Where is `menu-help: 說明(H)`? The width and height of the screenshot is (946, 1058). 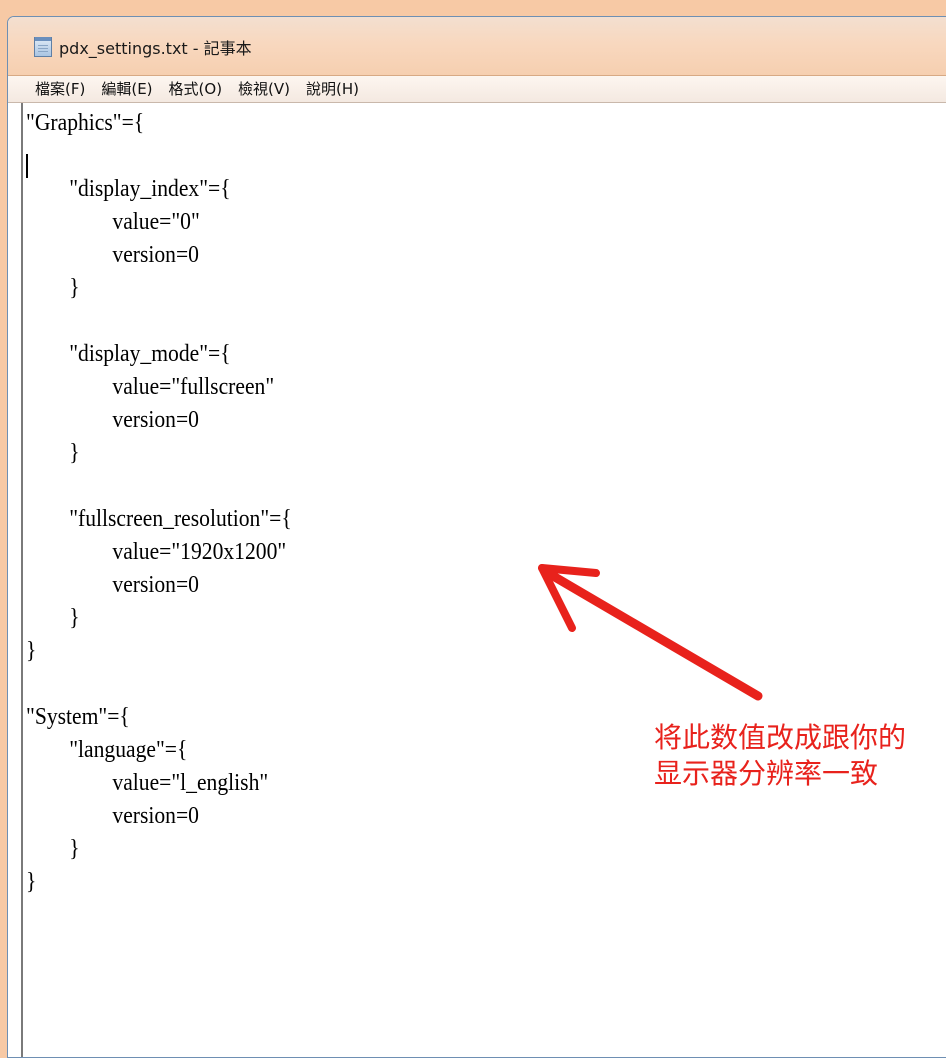 menu-help: 說明(H) is located at coordinates (332, 89).